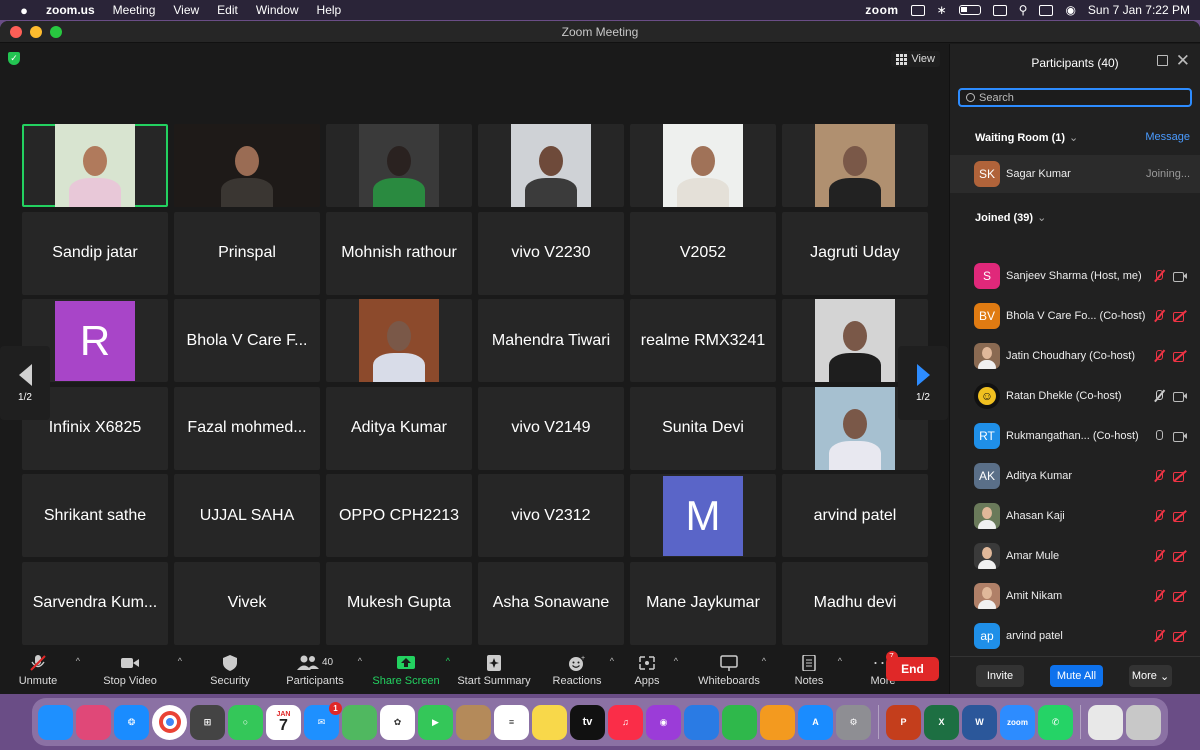  I want to click on joined-header: Joined (39) ⌄, so click(1010, 217).